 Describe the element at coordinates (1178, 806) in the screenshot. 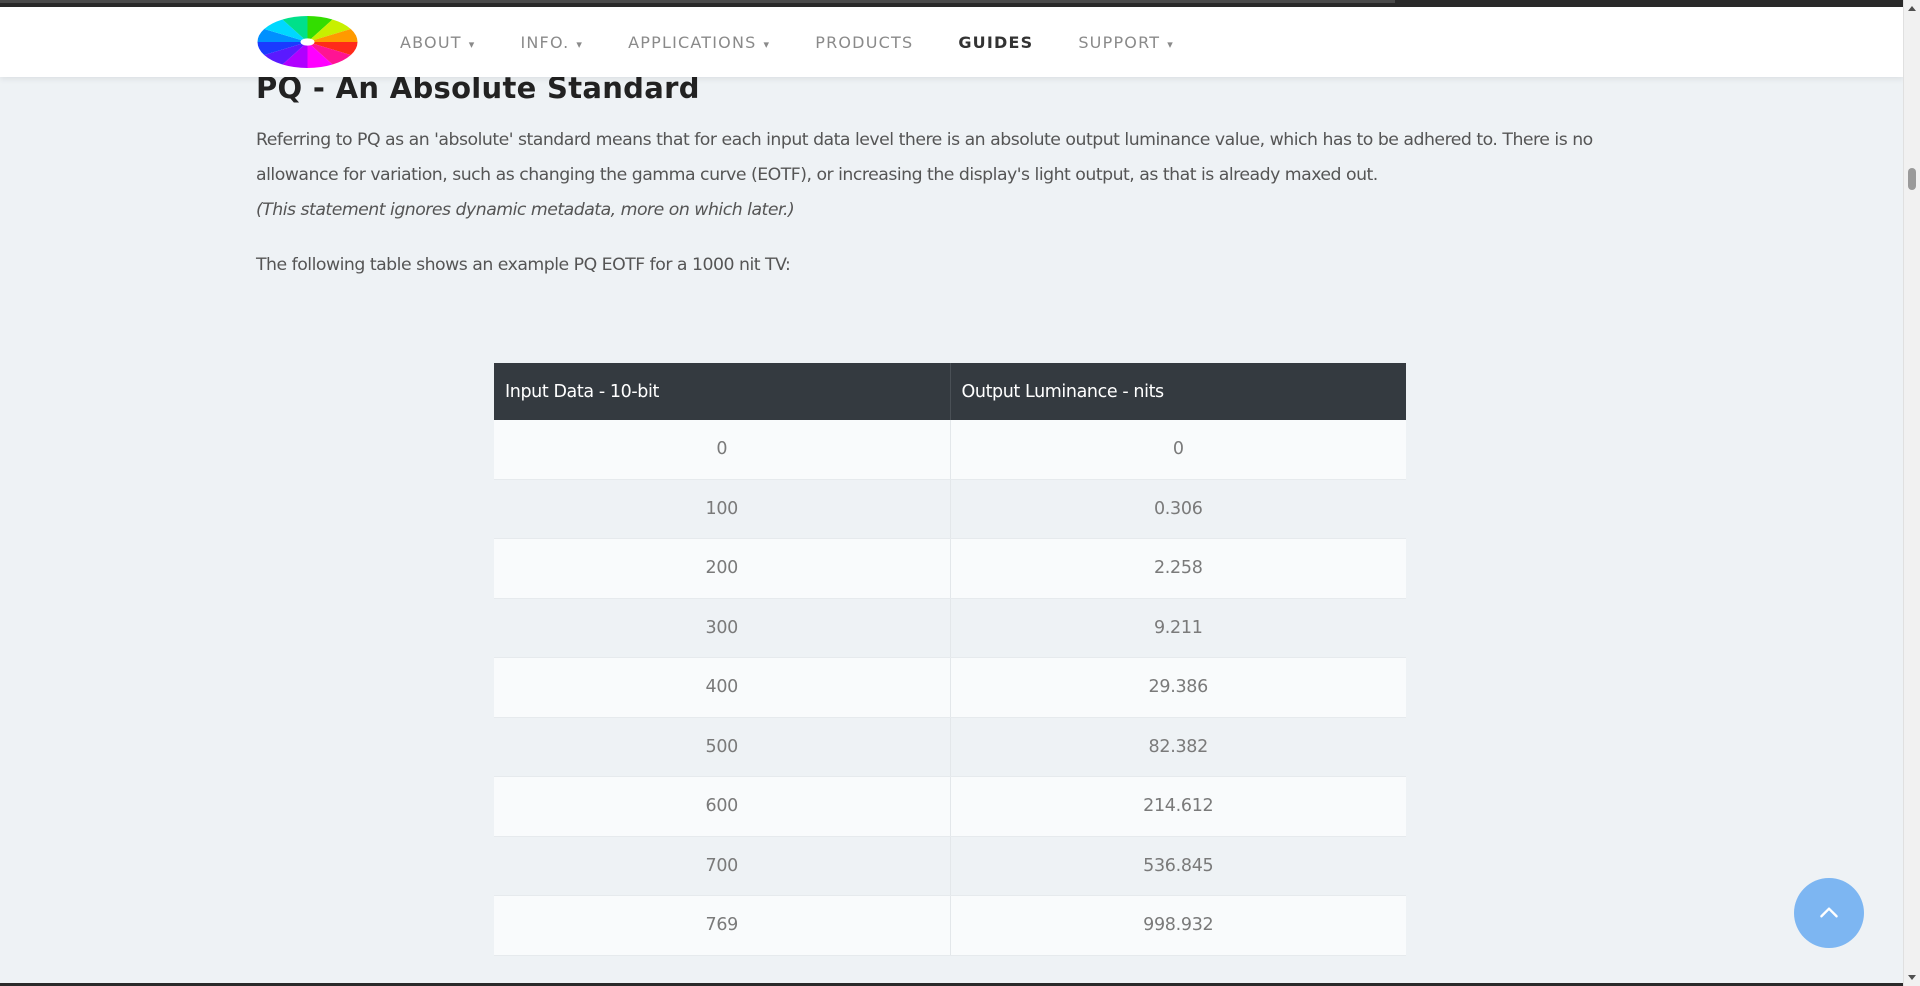

I see `cell-output-luminance: 214.612` at that location.